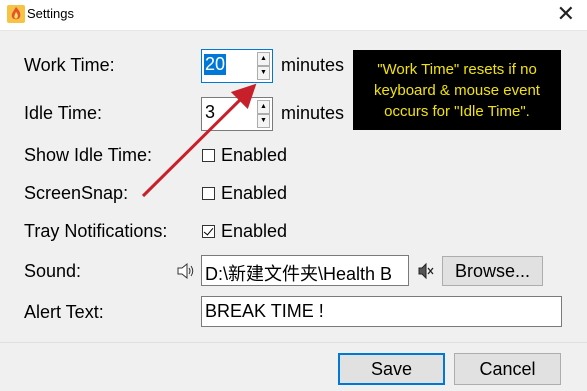 This screenshot has width=587, height=391. Describe the element at coordinates (566, 14) in the screenshot. I see `close-icon: ✕` at that location.